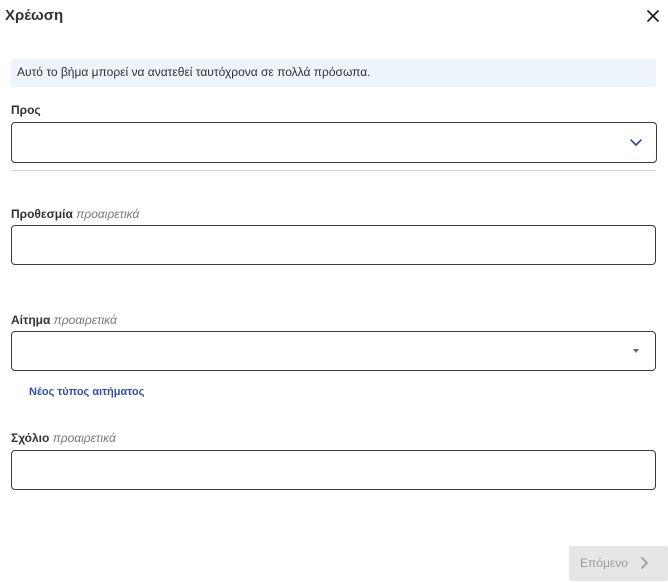 The height and width of the screenshot is (583, 668). Describe the element at coordinates (86, 392) in the screenshot. I see `new-request-type-link: Νέος τύπος αιτήματος` at that location.